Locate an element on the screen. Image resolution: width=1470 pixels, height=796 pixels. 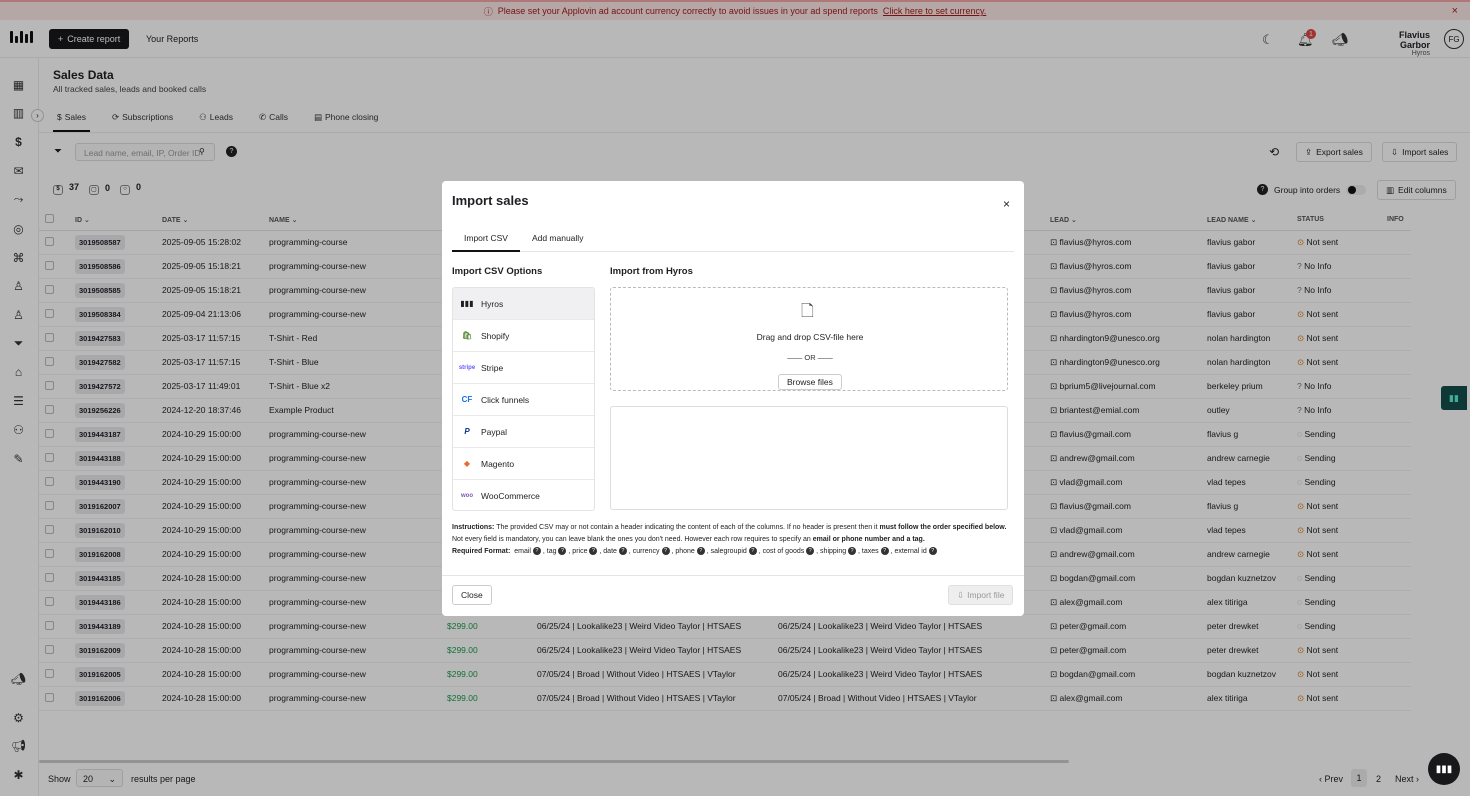
clickfunnels-logo-icon: CF is located at coordinates (467, 399).